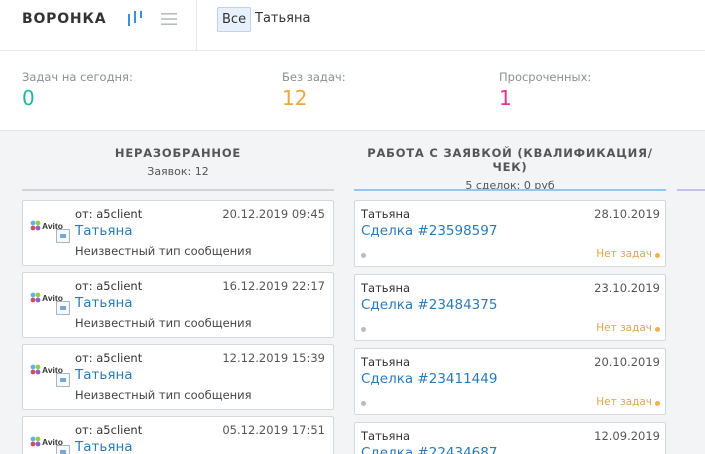 The image size is (705, 454). Describe the element at coordinates (429, 449) in the screenshot. I see `deal-link: Сделка #22434687` at that location.